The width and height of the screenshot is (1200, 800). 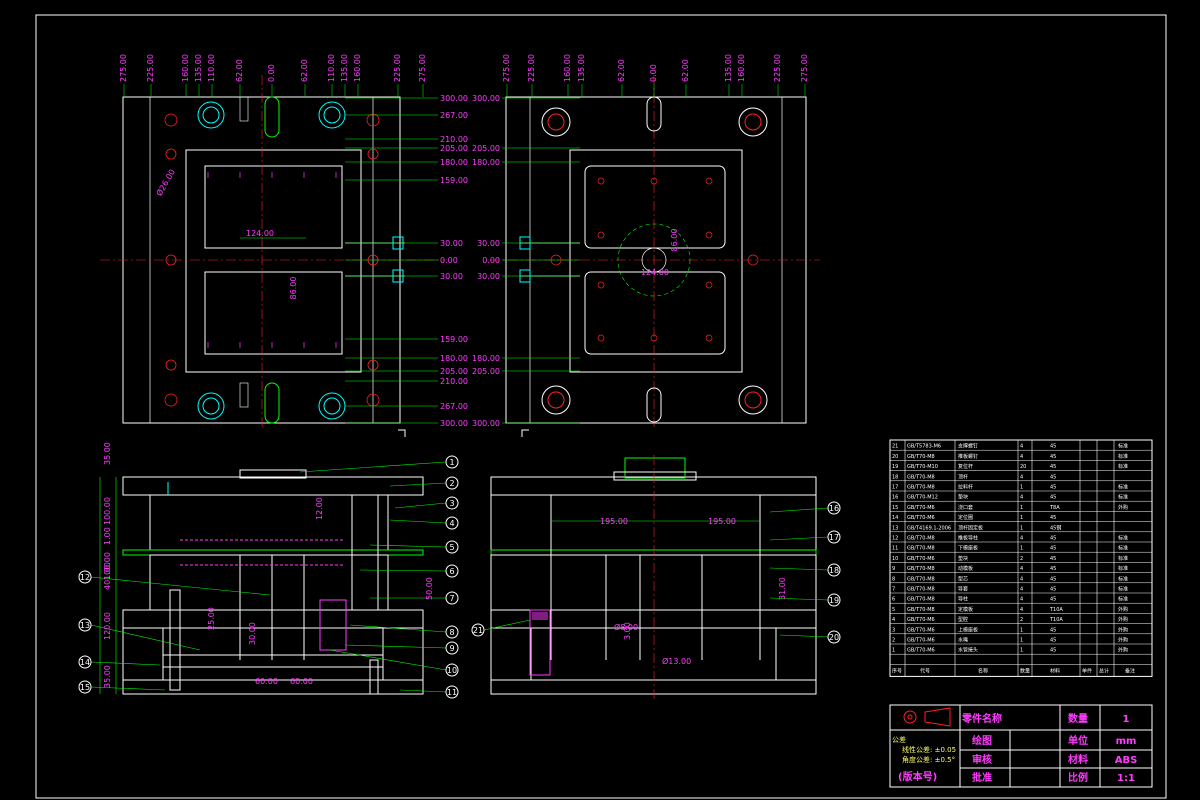 What do you see at coordinates (486, 371) in the screenshot?
I see `dim-left-label: 205.00` at bounding box center [486, 371].